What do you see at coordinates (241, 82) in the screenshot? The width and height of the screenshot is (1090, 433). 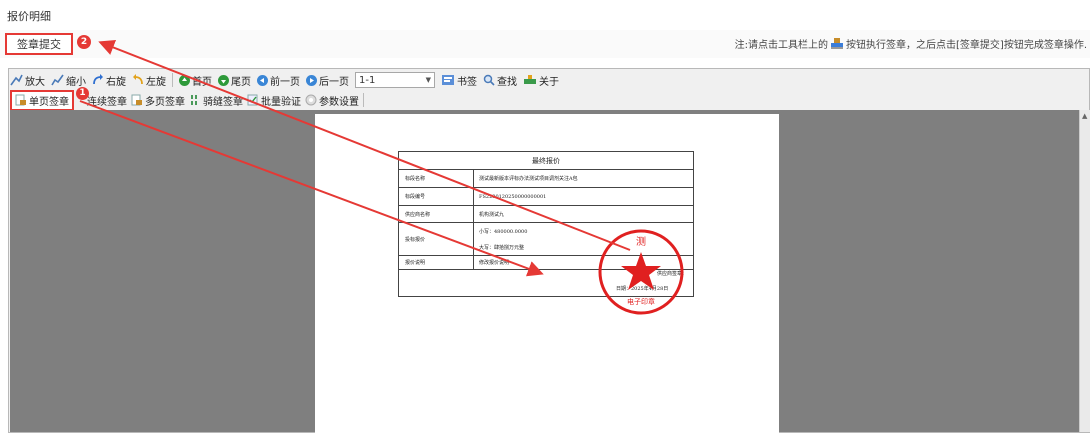 I see `last-page-label: 尾页` at bounding box center [241, 82].